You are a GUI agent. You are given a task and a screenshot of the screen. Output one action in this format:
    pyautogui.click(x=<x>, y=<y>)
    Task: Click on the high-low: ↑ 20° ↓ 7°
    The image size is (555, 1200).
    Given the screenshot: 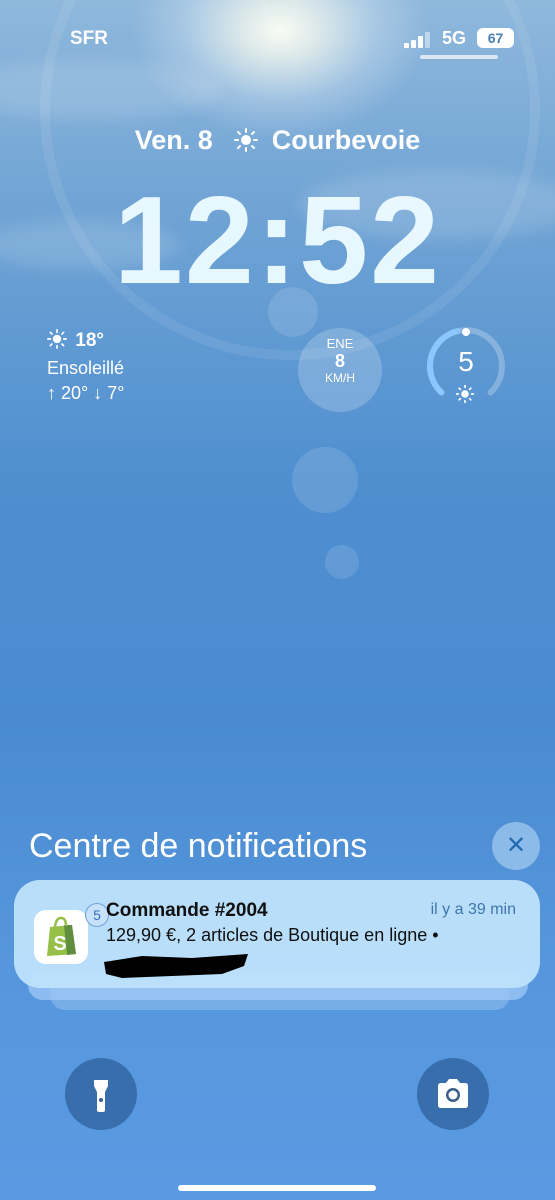 What is the action you would take?
    pyautogui.click(x=86, y=393)
    